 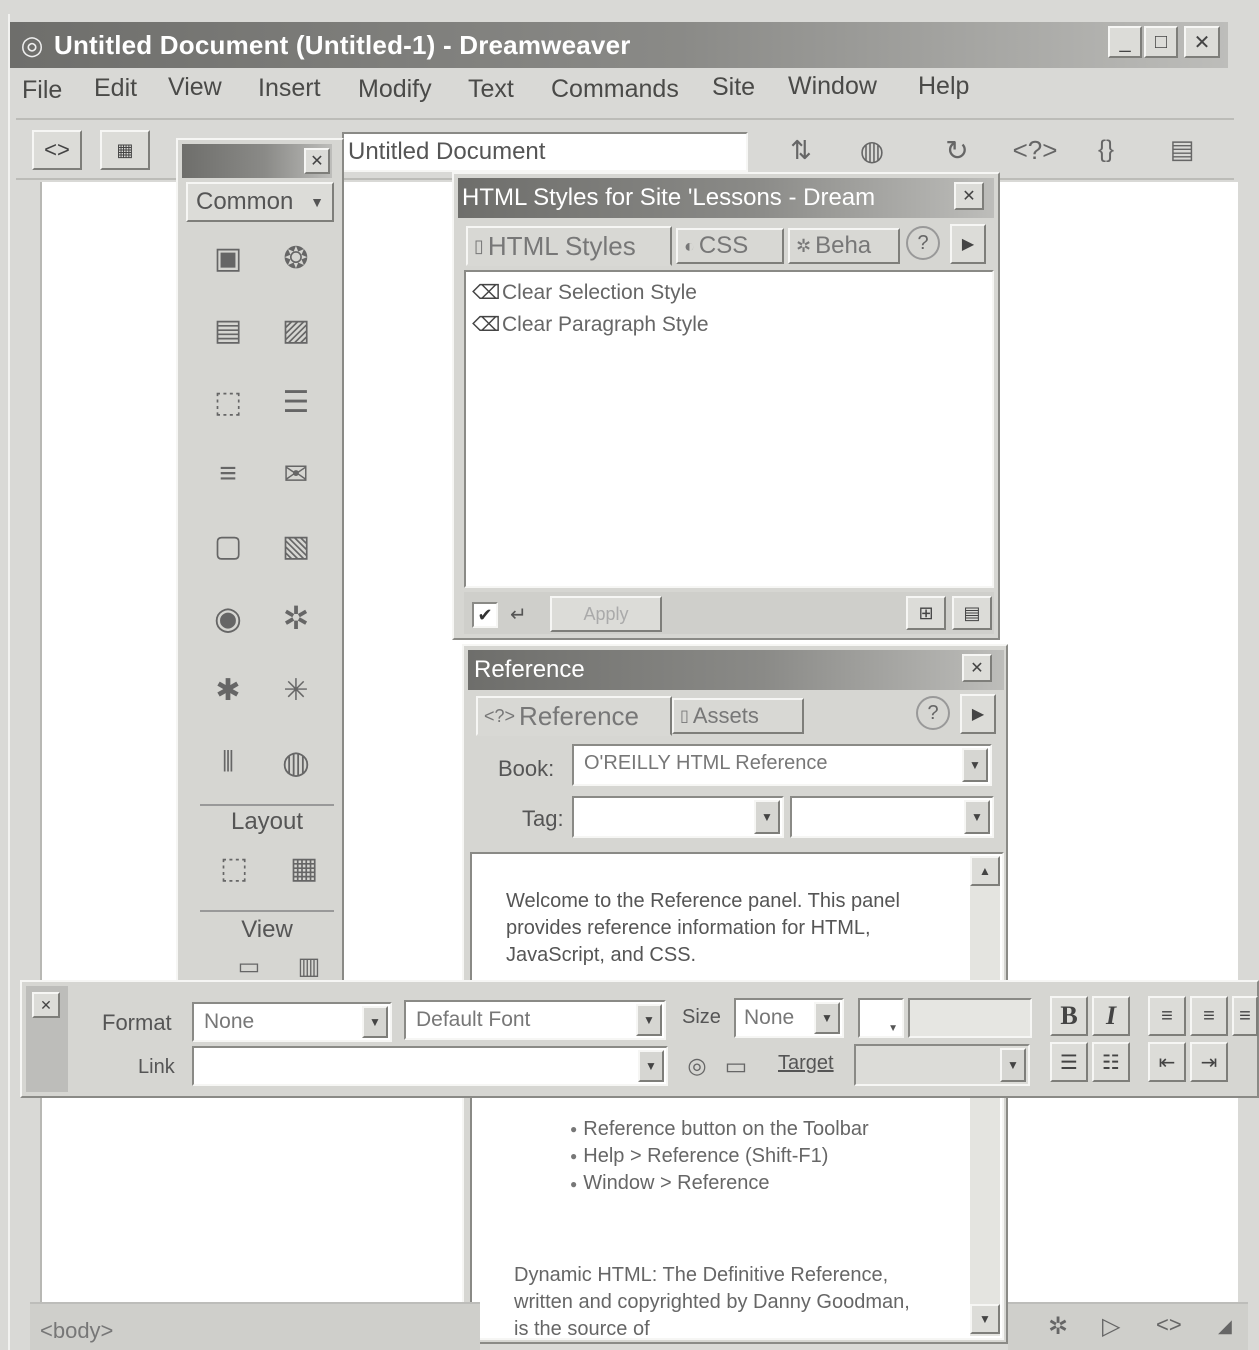 What do you see at coordinates (292, 1022) in the screenshot?
I see `format-select: None ▼` at bounding box center [292, 1022].